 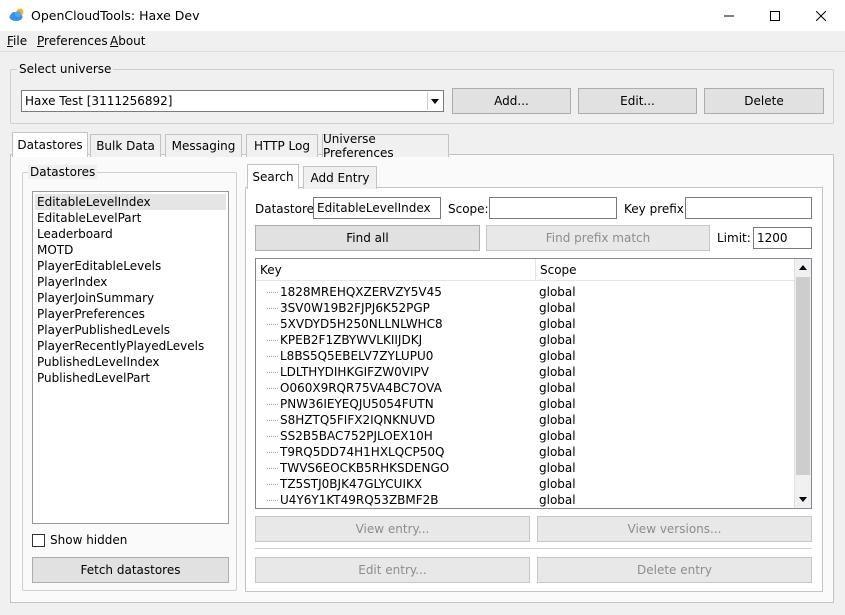 I want to click on table-row: O060X9RQR75VA4BC7OVA global, so click(x=525, y=388).